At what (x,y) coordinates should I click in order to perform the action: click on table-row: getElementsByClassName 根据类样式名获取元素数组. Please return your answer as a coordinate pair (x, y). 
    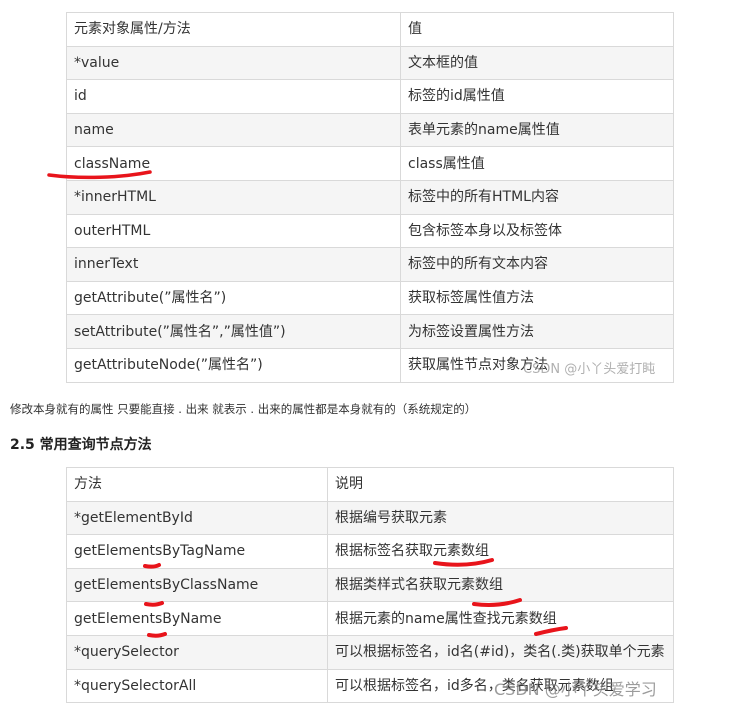
    Looking at the image, I should click on (370, 585).